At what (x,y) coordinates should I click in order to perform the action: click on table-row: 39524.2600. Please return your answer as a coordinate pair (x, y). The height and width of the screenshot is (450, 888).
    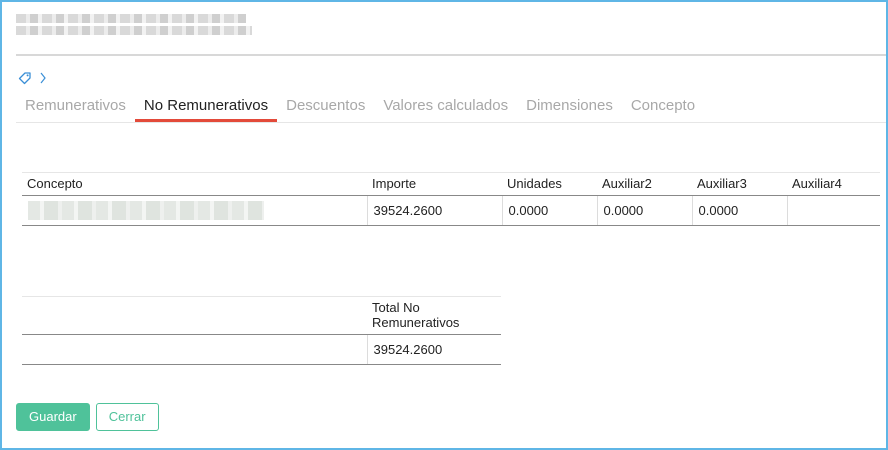
    Looking at the image, I should click on (261, 349).